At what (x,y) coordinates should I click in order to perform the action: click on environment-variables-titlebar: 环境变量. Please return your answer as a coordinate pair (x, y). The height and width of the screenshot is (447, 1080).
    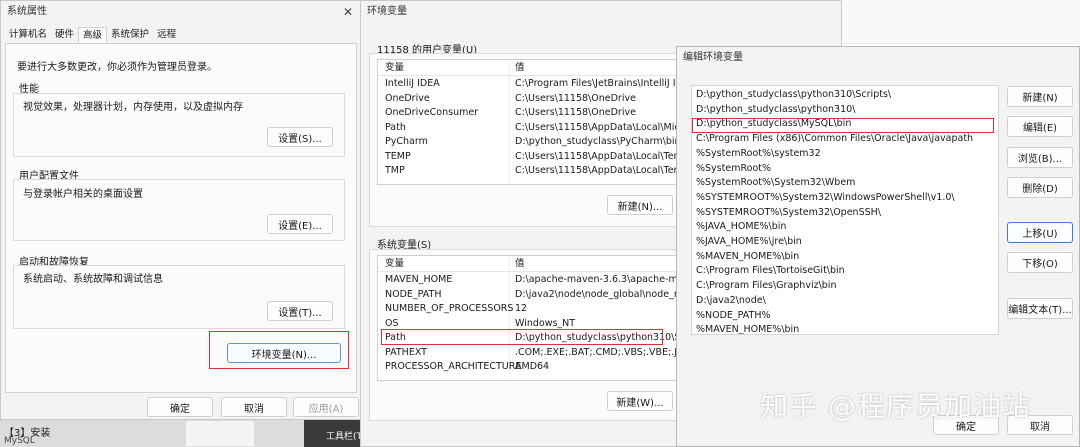
    Looking at the image, I should click on (601, 12).